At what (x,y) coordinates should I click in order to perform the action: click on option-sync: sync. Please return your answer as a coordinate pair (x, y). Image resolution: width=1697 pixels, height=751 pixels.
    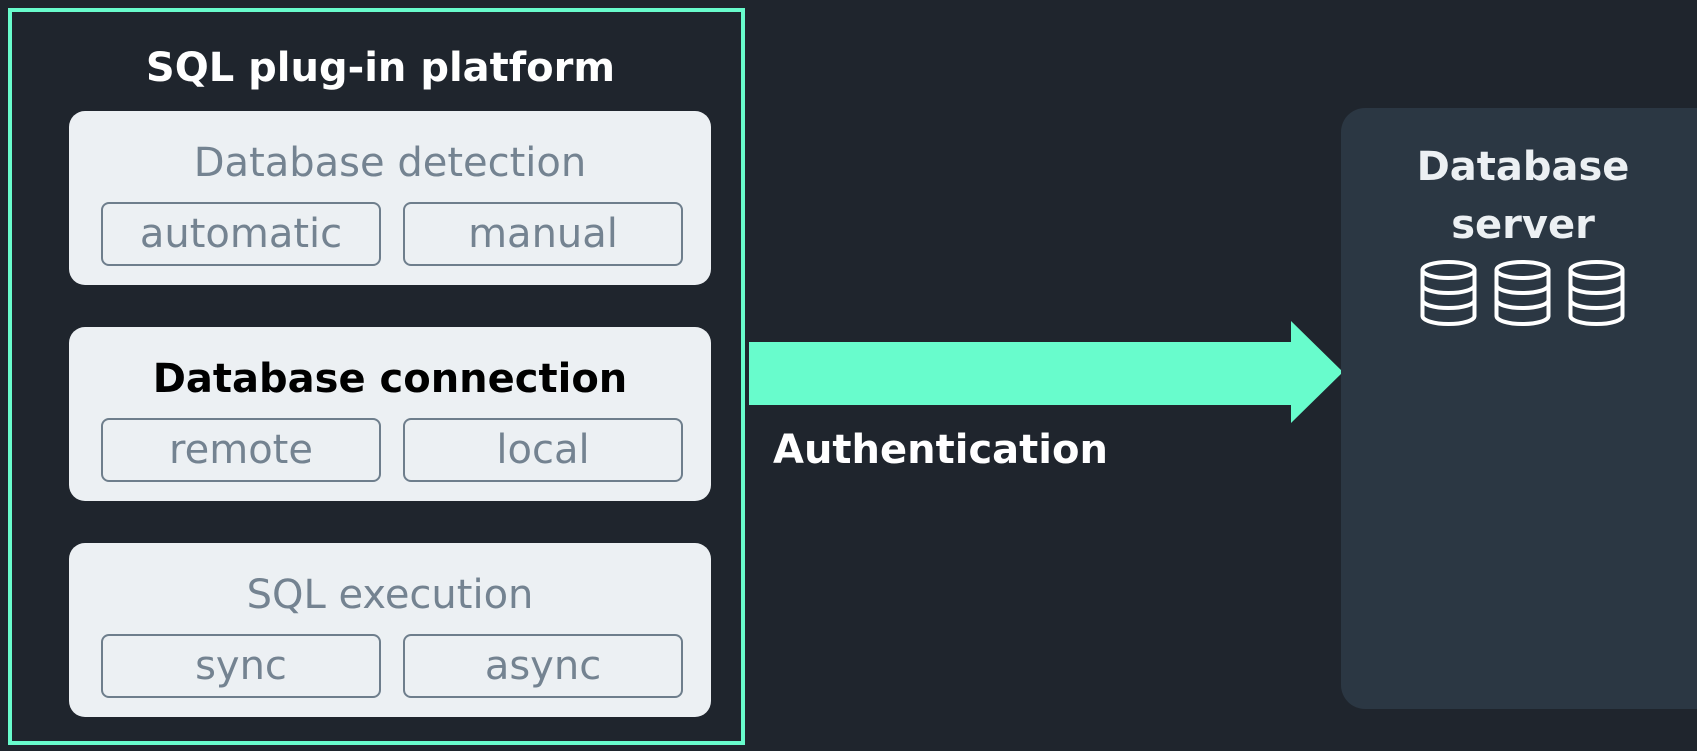
    Looking at the image, I should click on (241, 666).